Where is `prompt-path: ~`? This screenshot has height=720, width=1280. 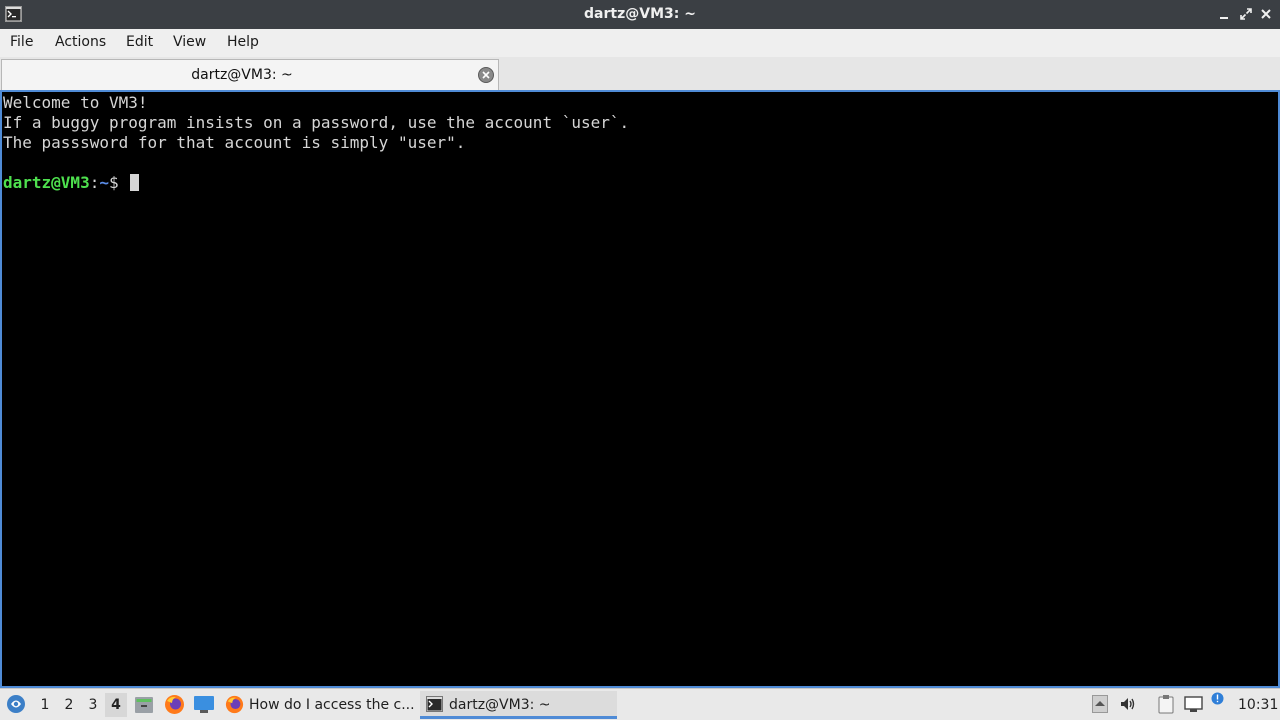 prompt-path: ~ is located at coordinates (104, 182).